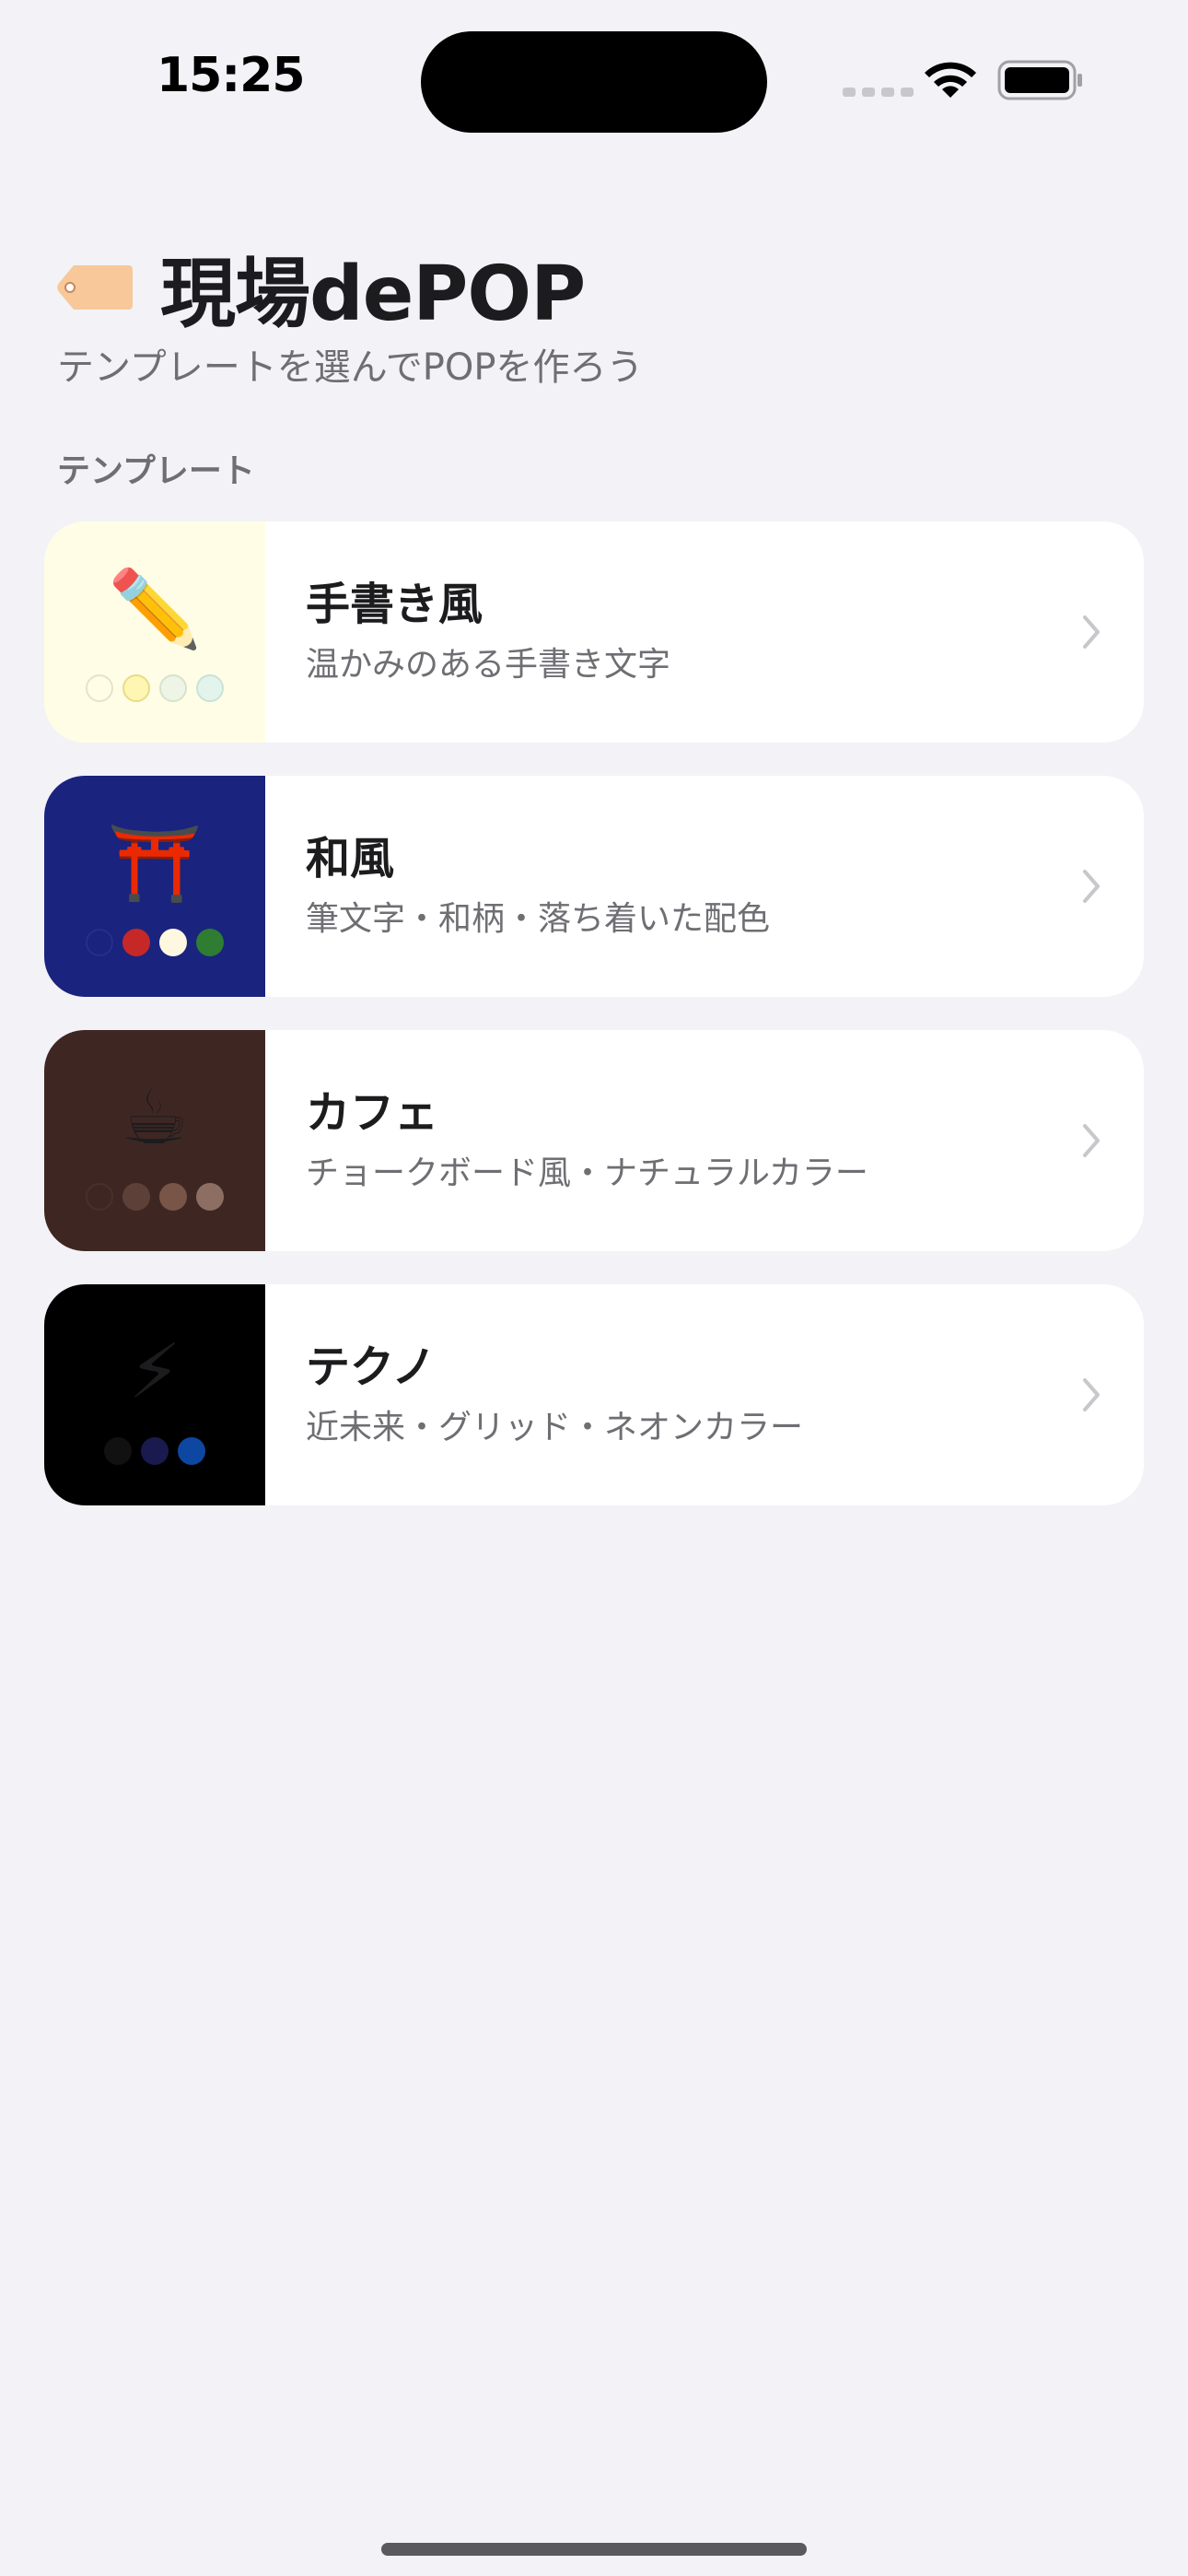  Describe the element at coordinates (155, 863) in the screenshot. I see `torii-gate-icon: ⛩️` at that location.